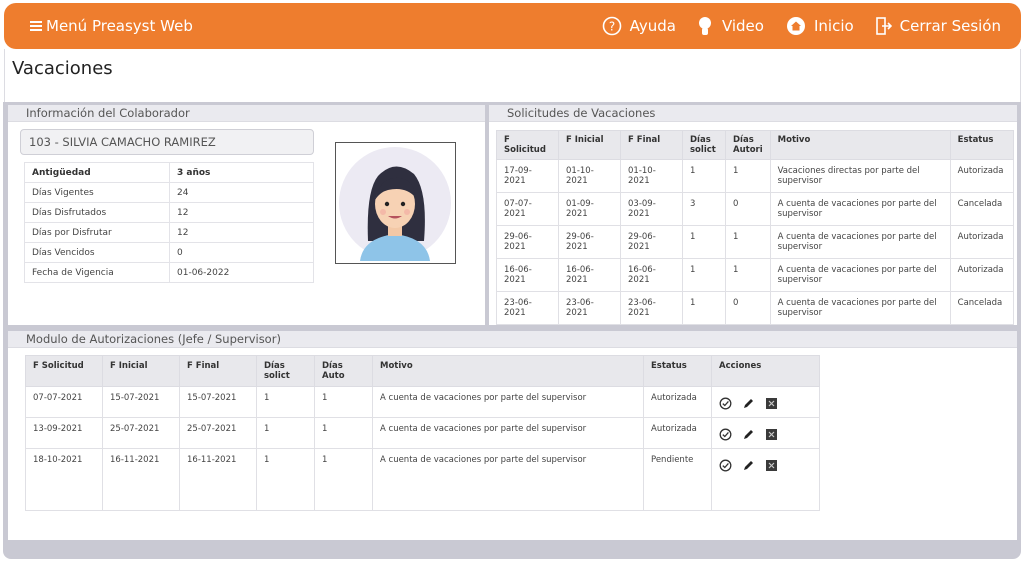 Image resolution: width=1024 pixels, height=565 pixels. I want to click on info-row: Antigüedad 3 años, so click(169, 172).